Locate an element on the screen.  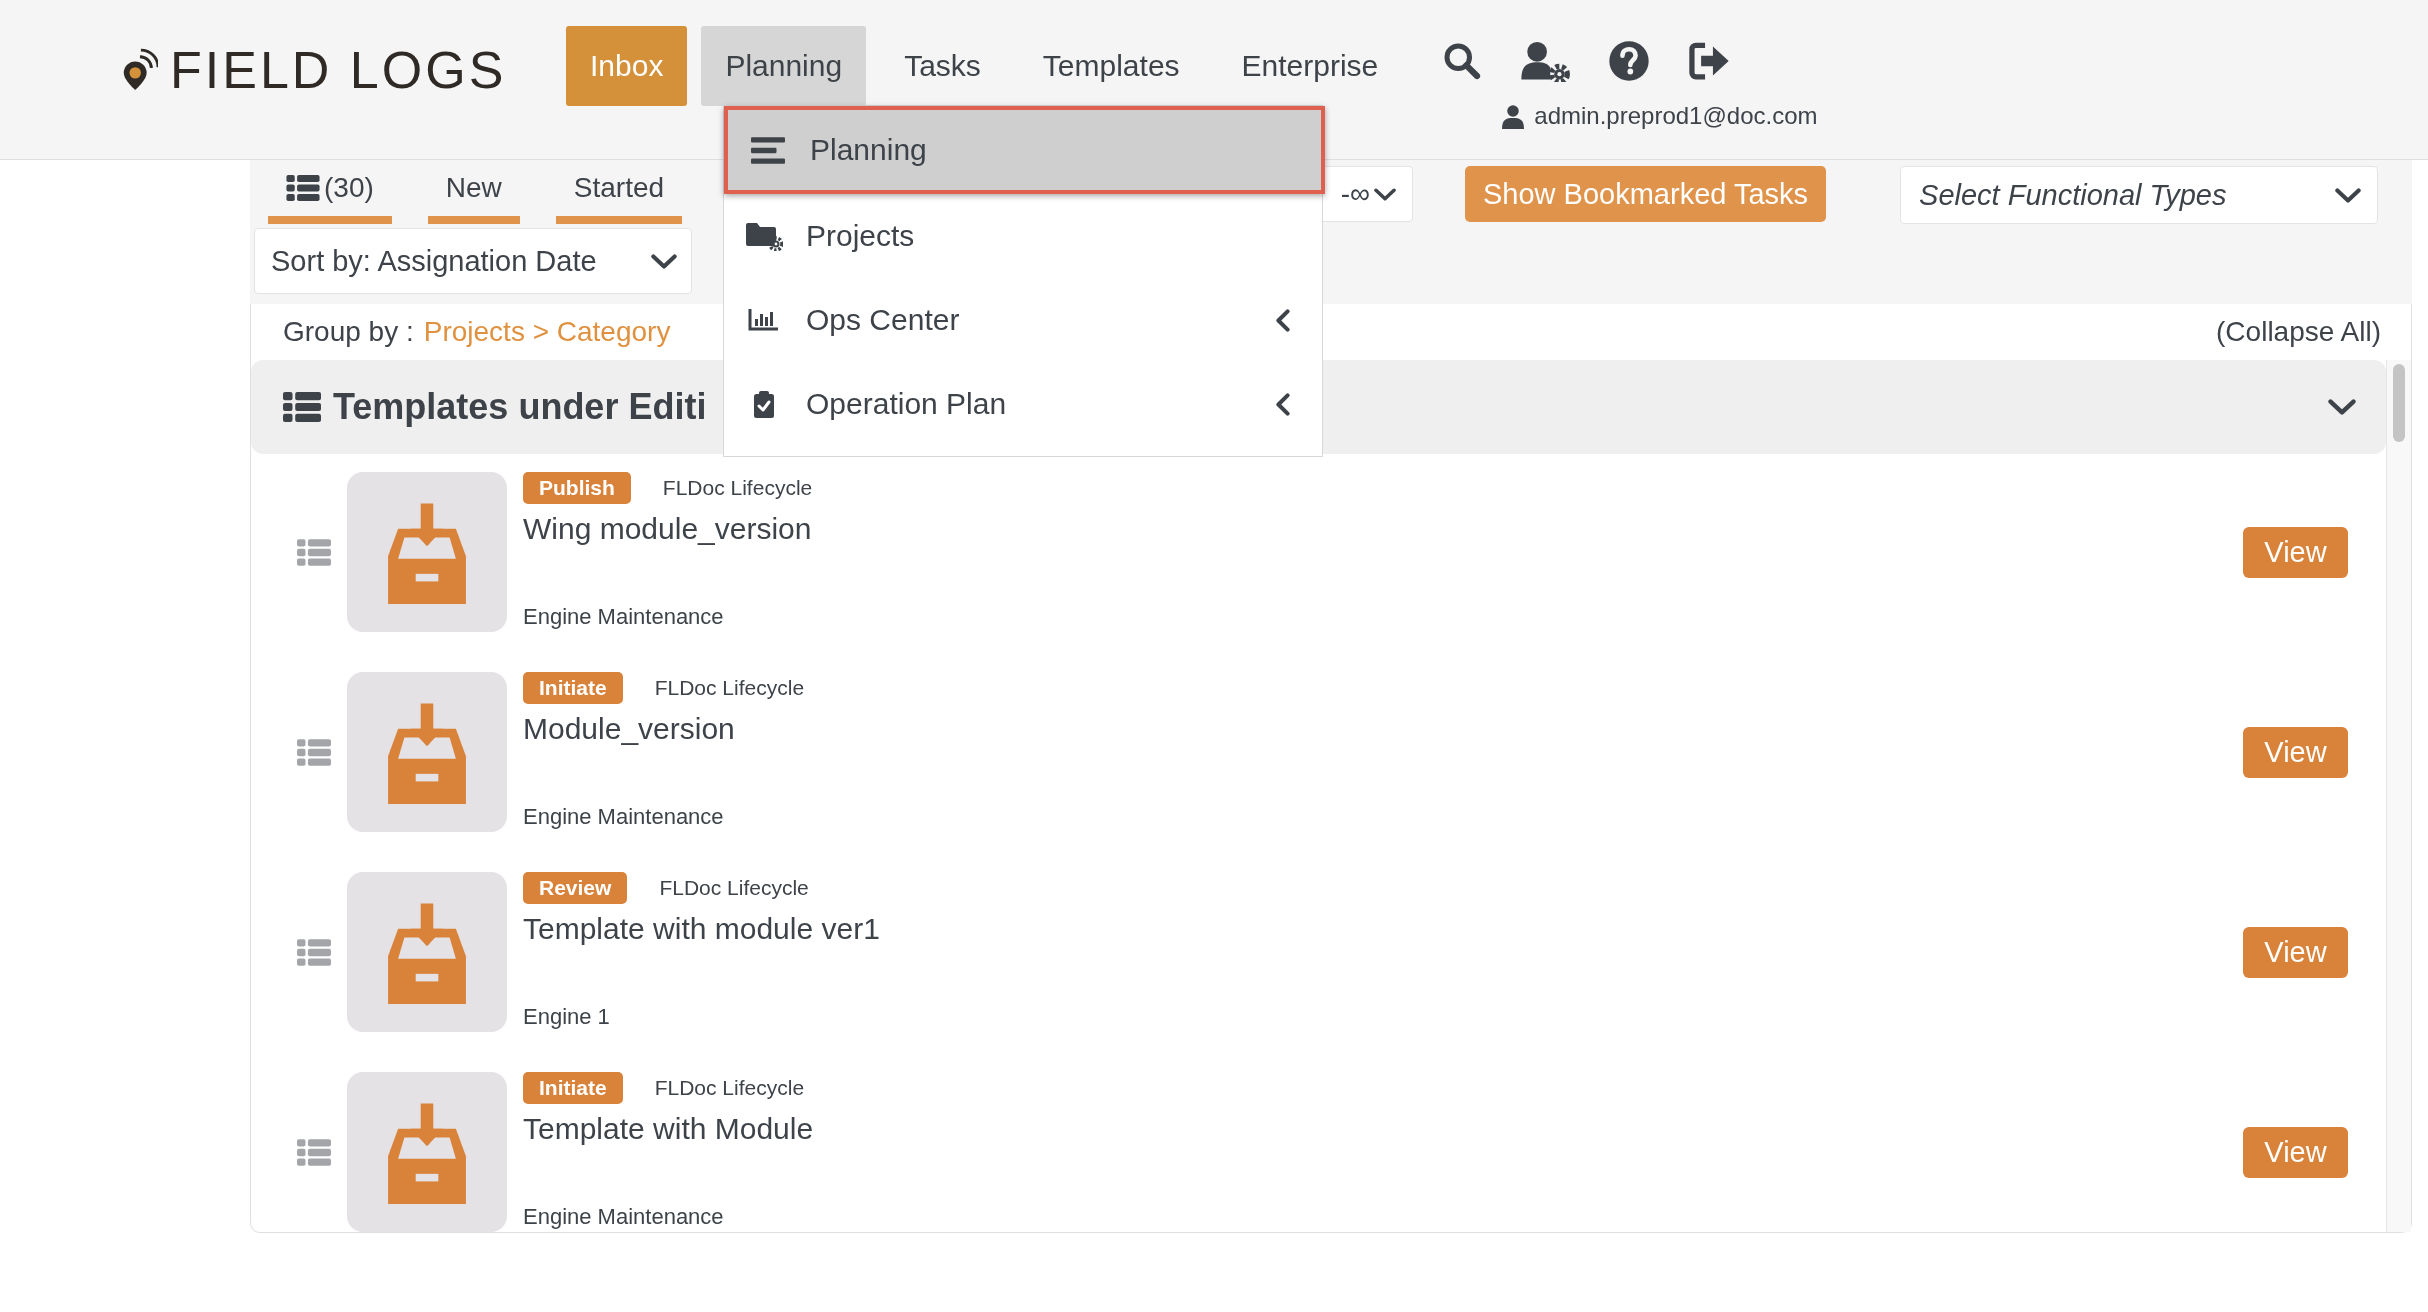
status-badge: Review is located at coordinates (575, 888).